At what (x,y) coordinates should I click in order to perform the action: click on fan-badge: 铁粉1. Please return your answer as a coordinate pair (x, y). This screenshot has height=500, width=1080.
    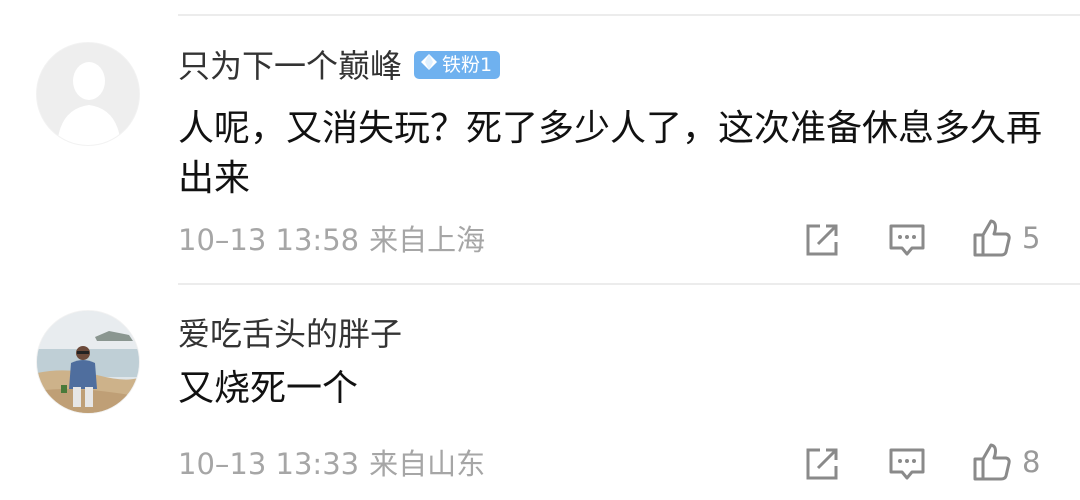
    Looking at the image, I should click on (457, 65).